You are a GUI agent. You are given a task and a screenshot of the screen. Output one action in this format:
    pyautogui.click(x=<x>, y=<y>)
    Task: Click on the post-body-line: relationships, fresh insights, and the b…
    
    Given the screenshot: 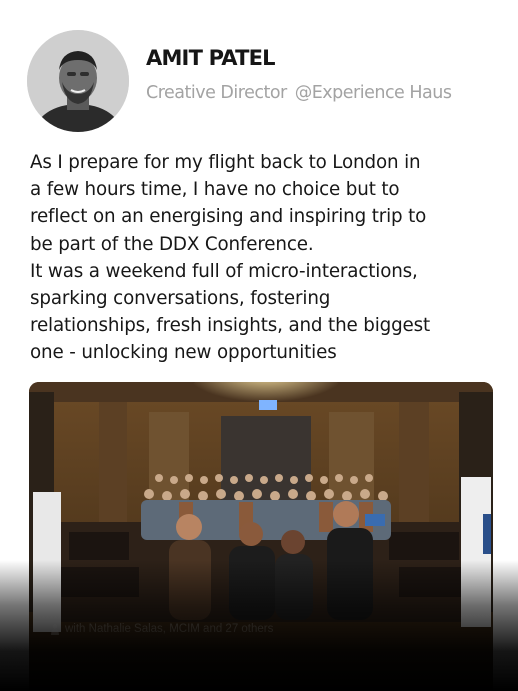 What is the action you would take?
    pyautogui.click(x=230, y=326)
    